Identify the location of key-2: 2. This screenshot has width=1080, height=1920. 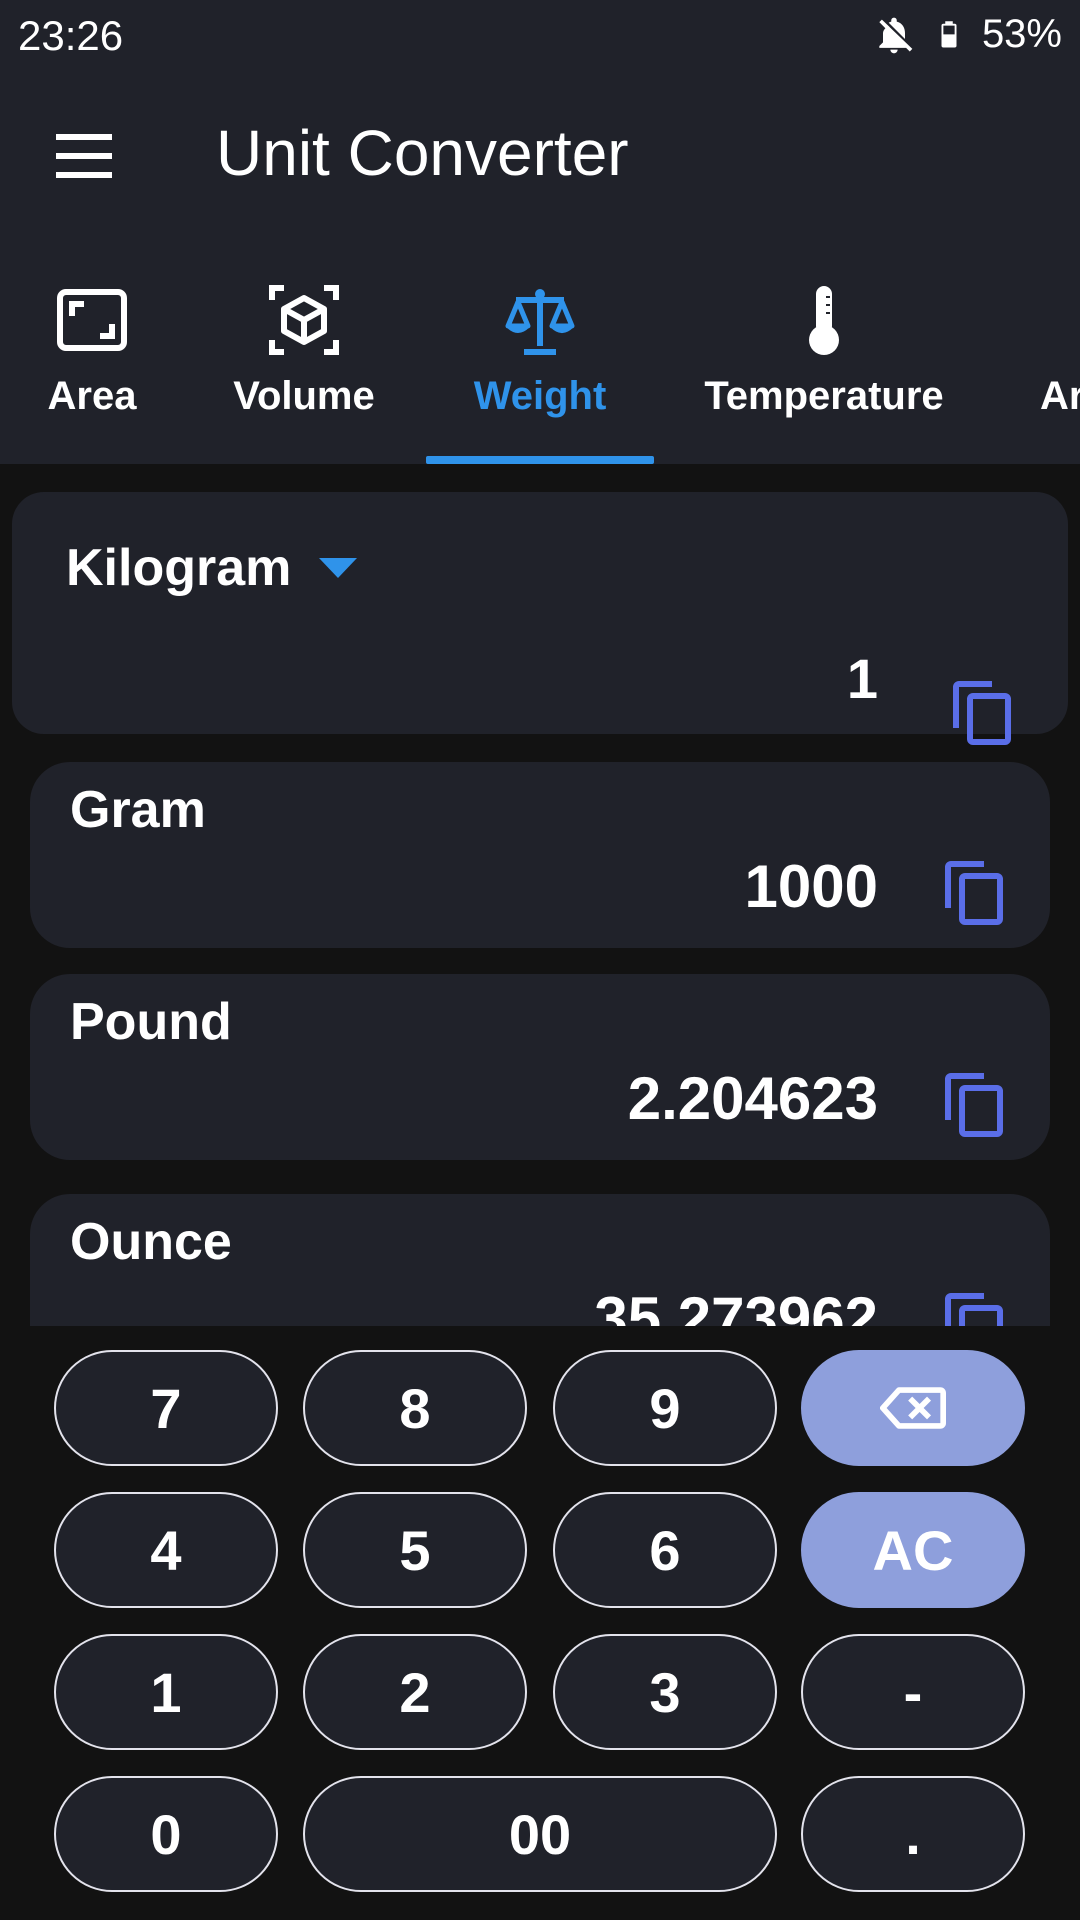
(415, 1692).